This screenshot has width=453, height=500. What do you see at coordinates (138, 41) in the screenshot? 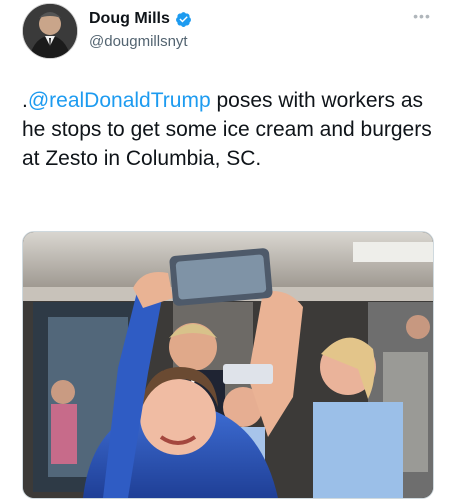
I see `author-handle: @dougmillsnyt` at bounding box center [138, 41].